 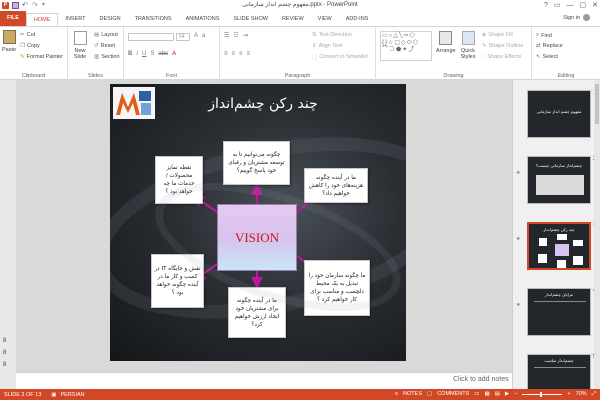 What do you see at coordinates (325, 19) in the screenshot?
I see `tab-view: VIEW` at bounding box center [325, 19].